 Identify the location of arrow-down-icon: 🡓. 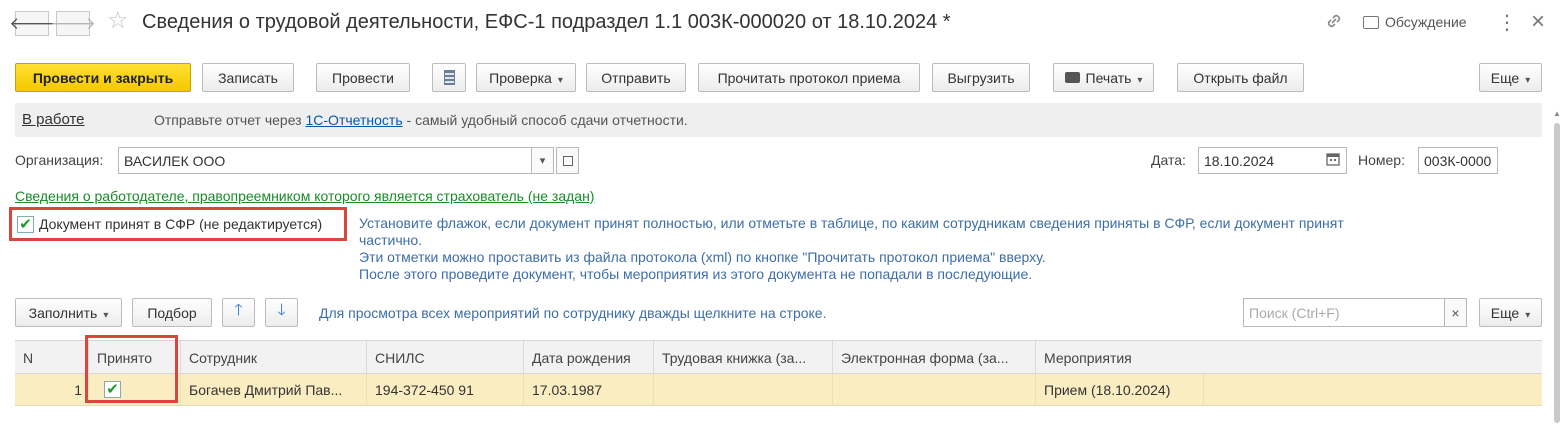
(281, 310).